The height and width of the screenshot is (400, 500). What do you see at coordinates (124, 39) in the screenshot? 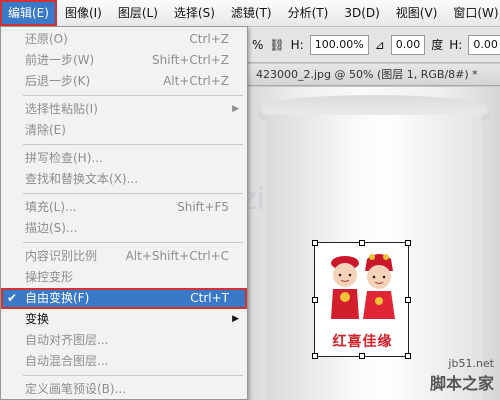
I see `menu-item-undo: 还原(O) Ctrl+Z` at bounding box center [124, 39].